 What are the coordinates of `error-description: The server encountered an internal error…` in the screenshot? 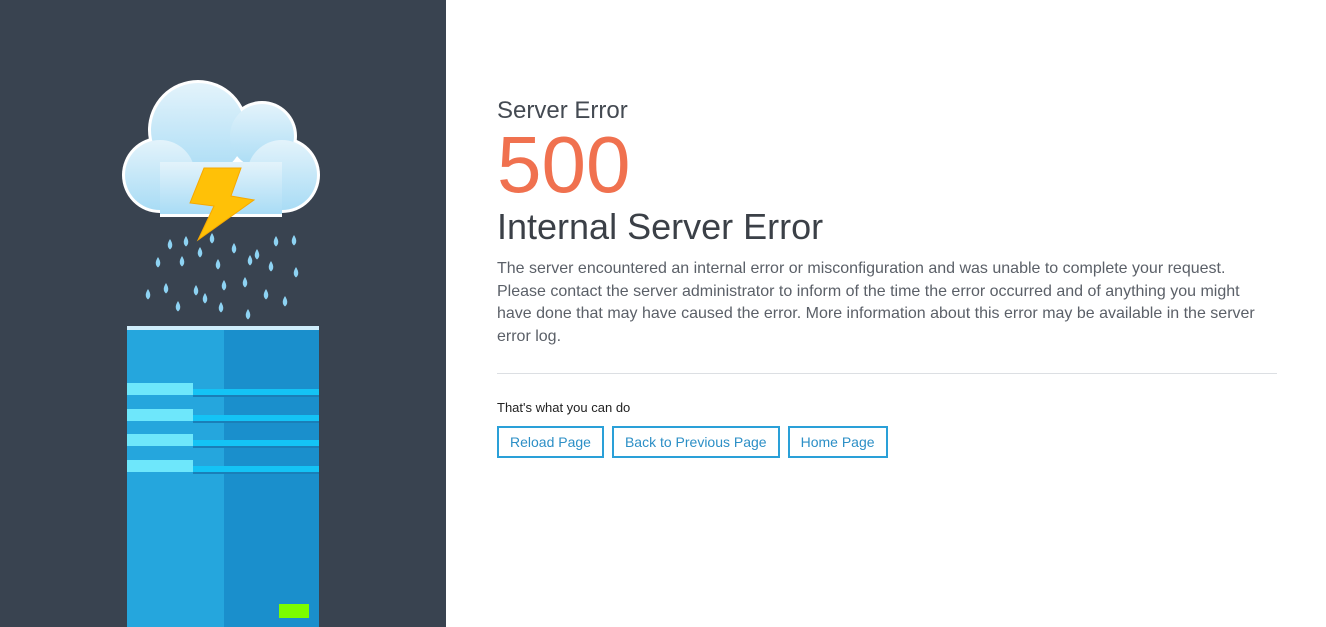 It's located at (876, 302).